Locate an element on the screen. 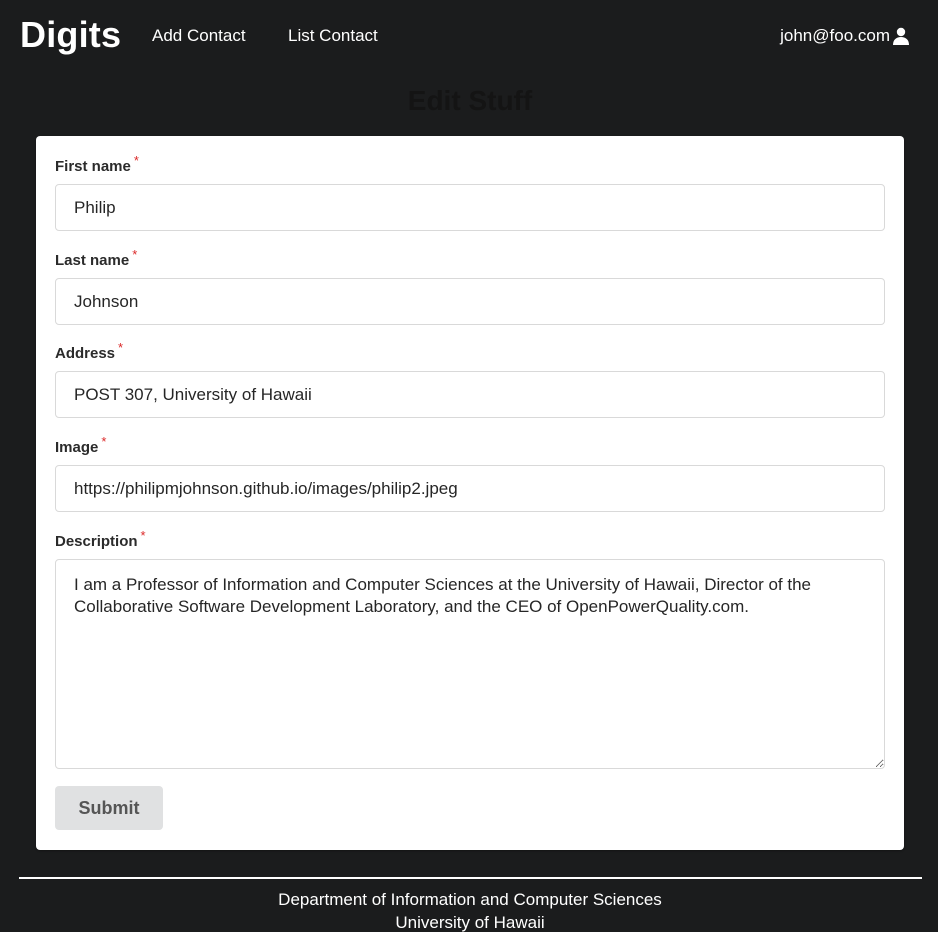 The height and width of the screenshot is (932, 943). description-label: Description * is located at coordinates (100, 539).